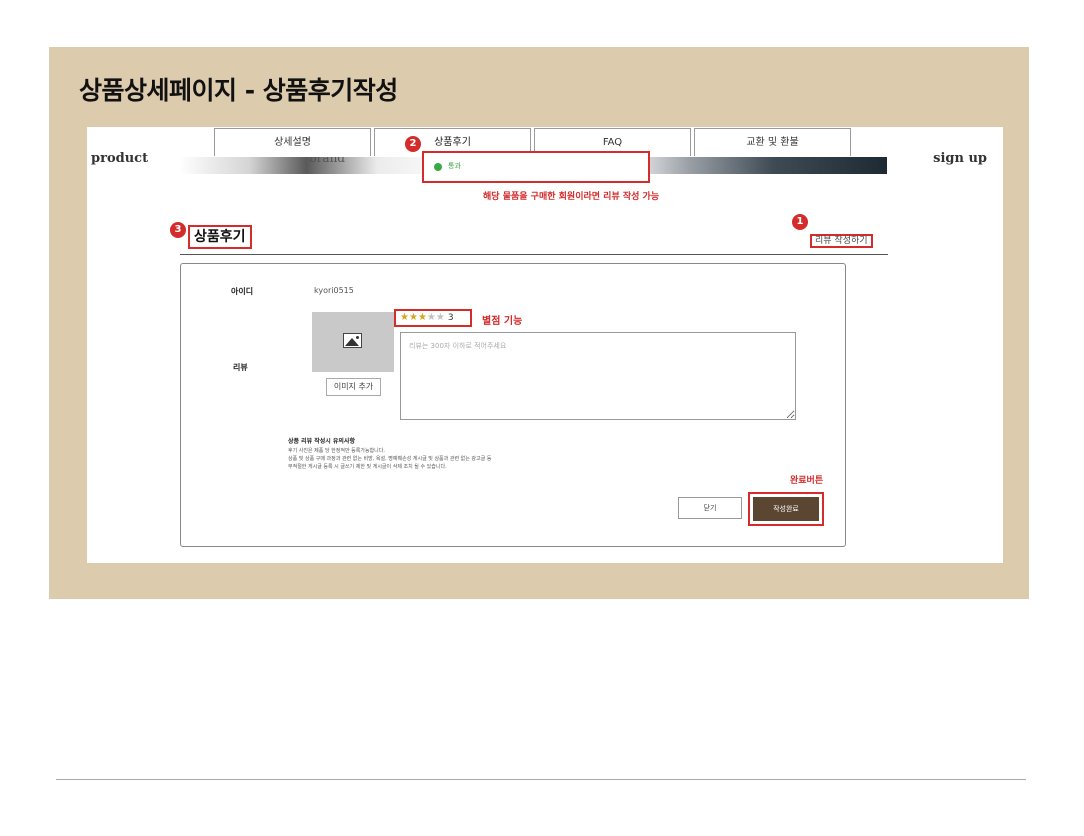  I want to click on annotation-complete-button: 완료버튼, so click(807, 481).